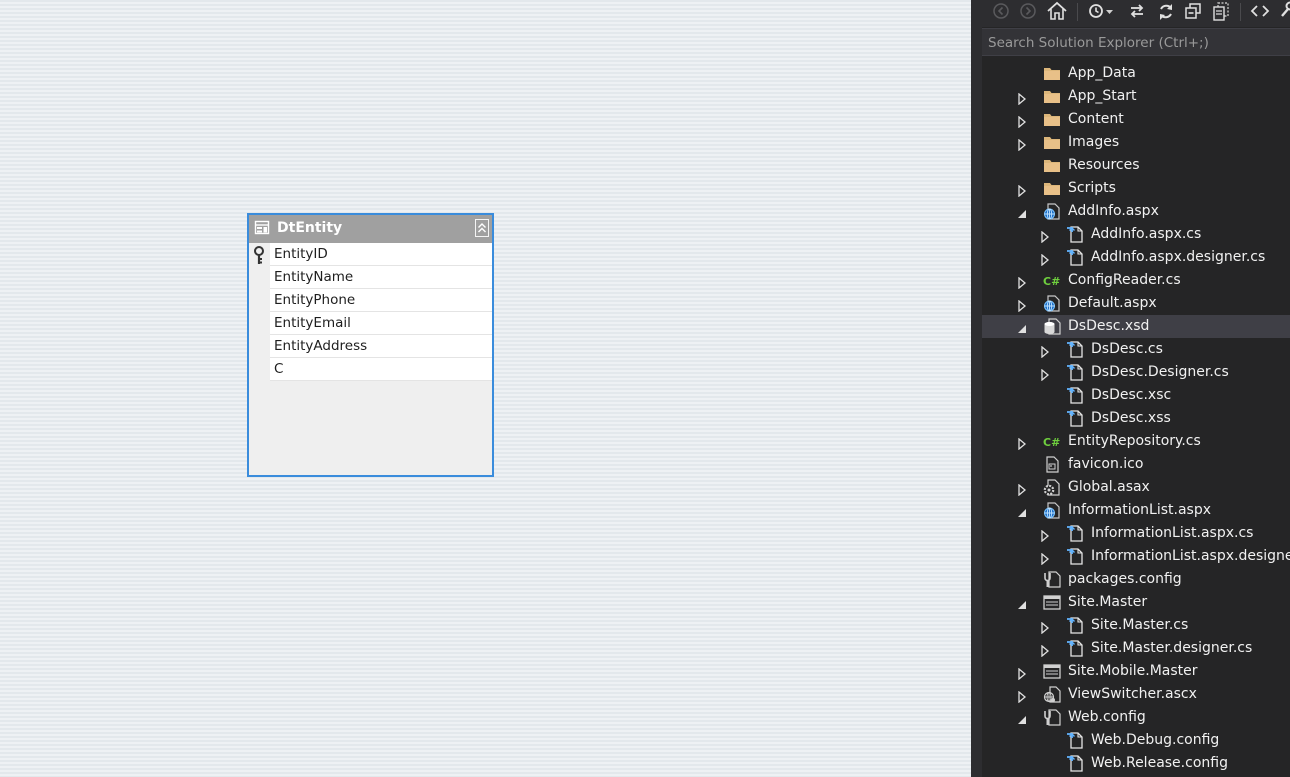 The height and width of the screenshot is (777, 1290). Describe the element at coordinates (381, 277) in the screenshot. I see `column-row: EntityName` at that location.